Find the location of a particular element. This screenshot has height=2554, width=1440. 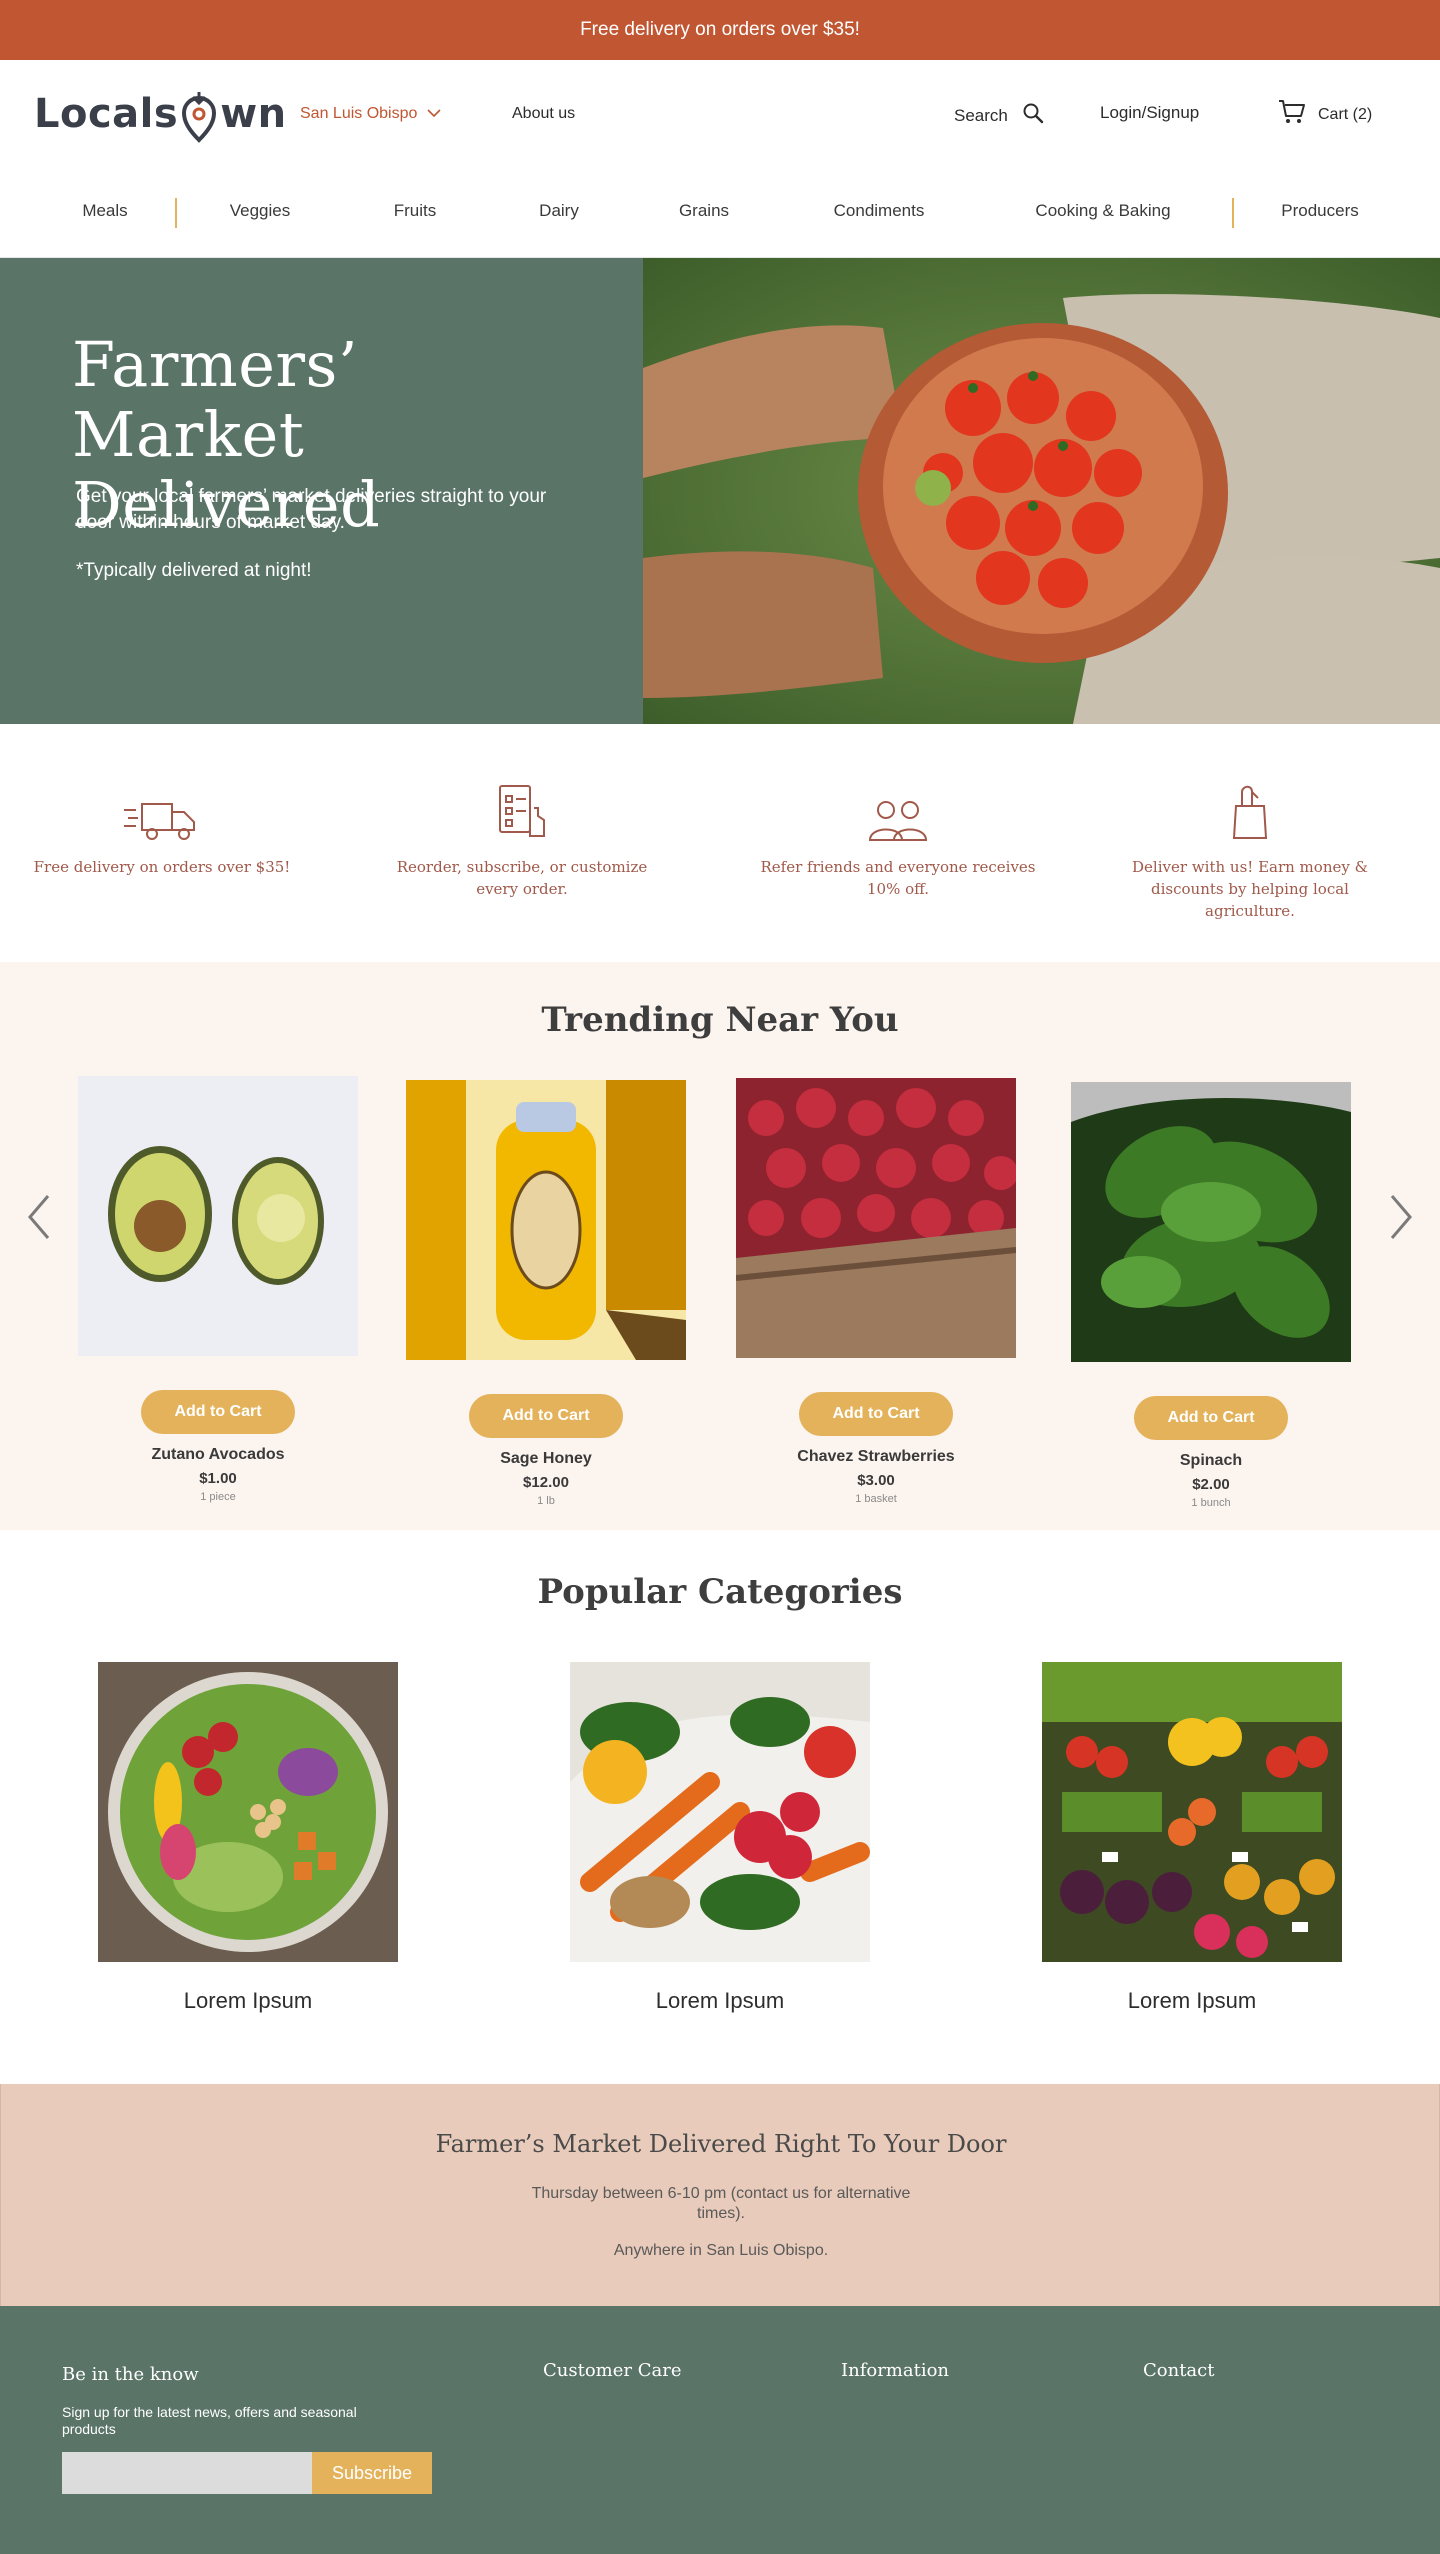

location-selector: San Luis Obispo is located at coordinates (370, 114).